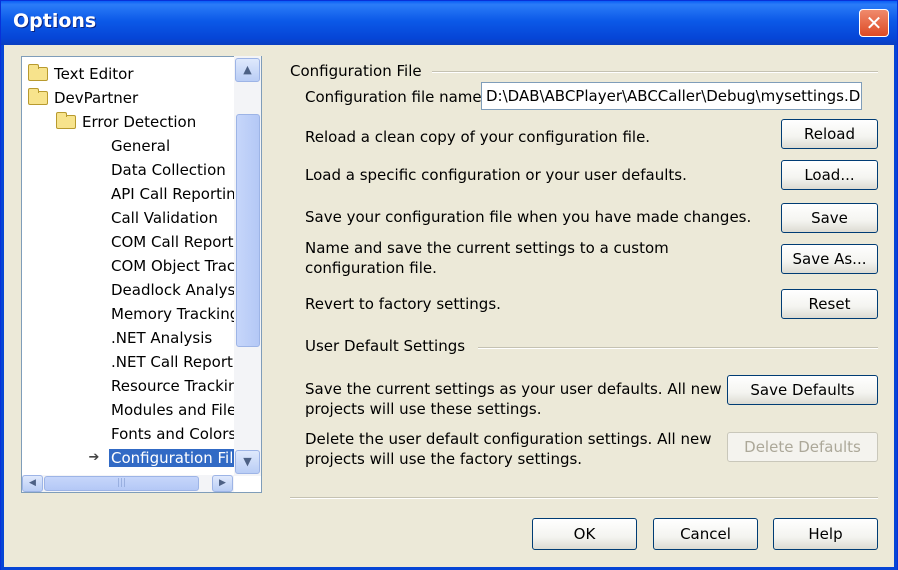  What do you see at coordinates (584, 498) in the screenshot?
I see `footer-divider` at bounding box center [584, 498].